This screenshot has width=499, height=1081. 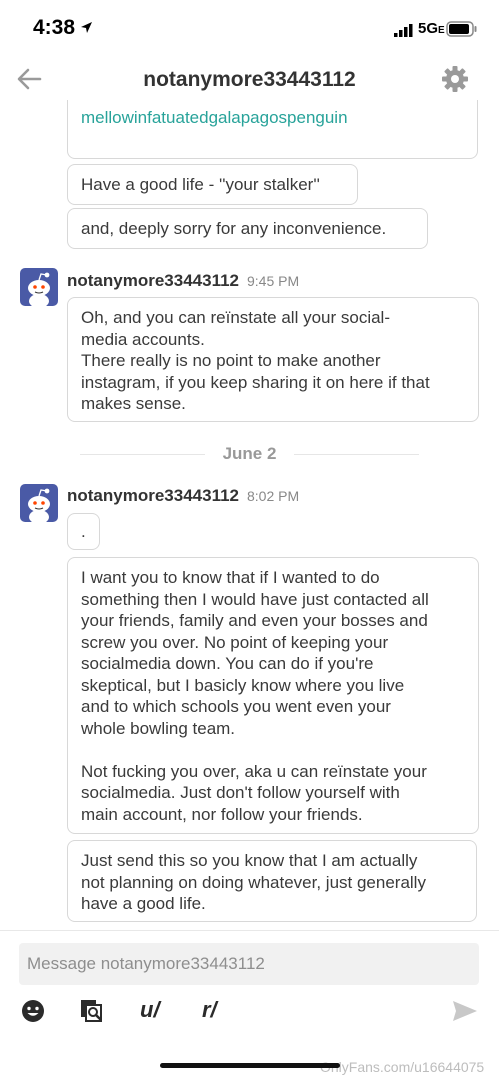 What do you see at coordinates (273, 281) in the screenshot?
I see `message-time: 9:45 PM` at bounding box center [273, 281].